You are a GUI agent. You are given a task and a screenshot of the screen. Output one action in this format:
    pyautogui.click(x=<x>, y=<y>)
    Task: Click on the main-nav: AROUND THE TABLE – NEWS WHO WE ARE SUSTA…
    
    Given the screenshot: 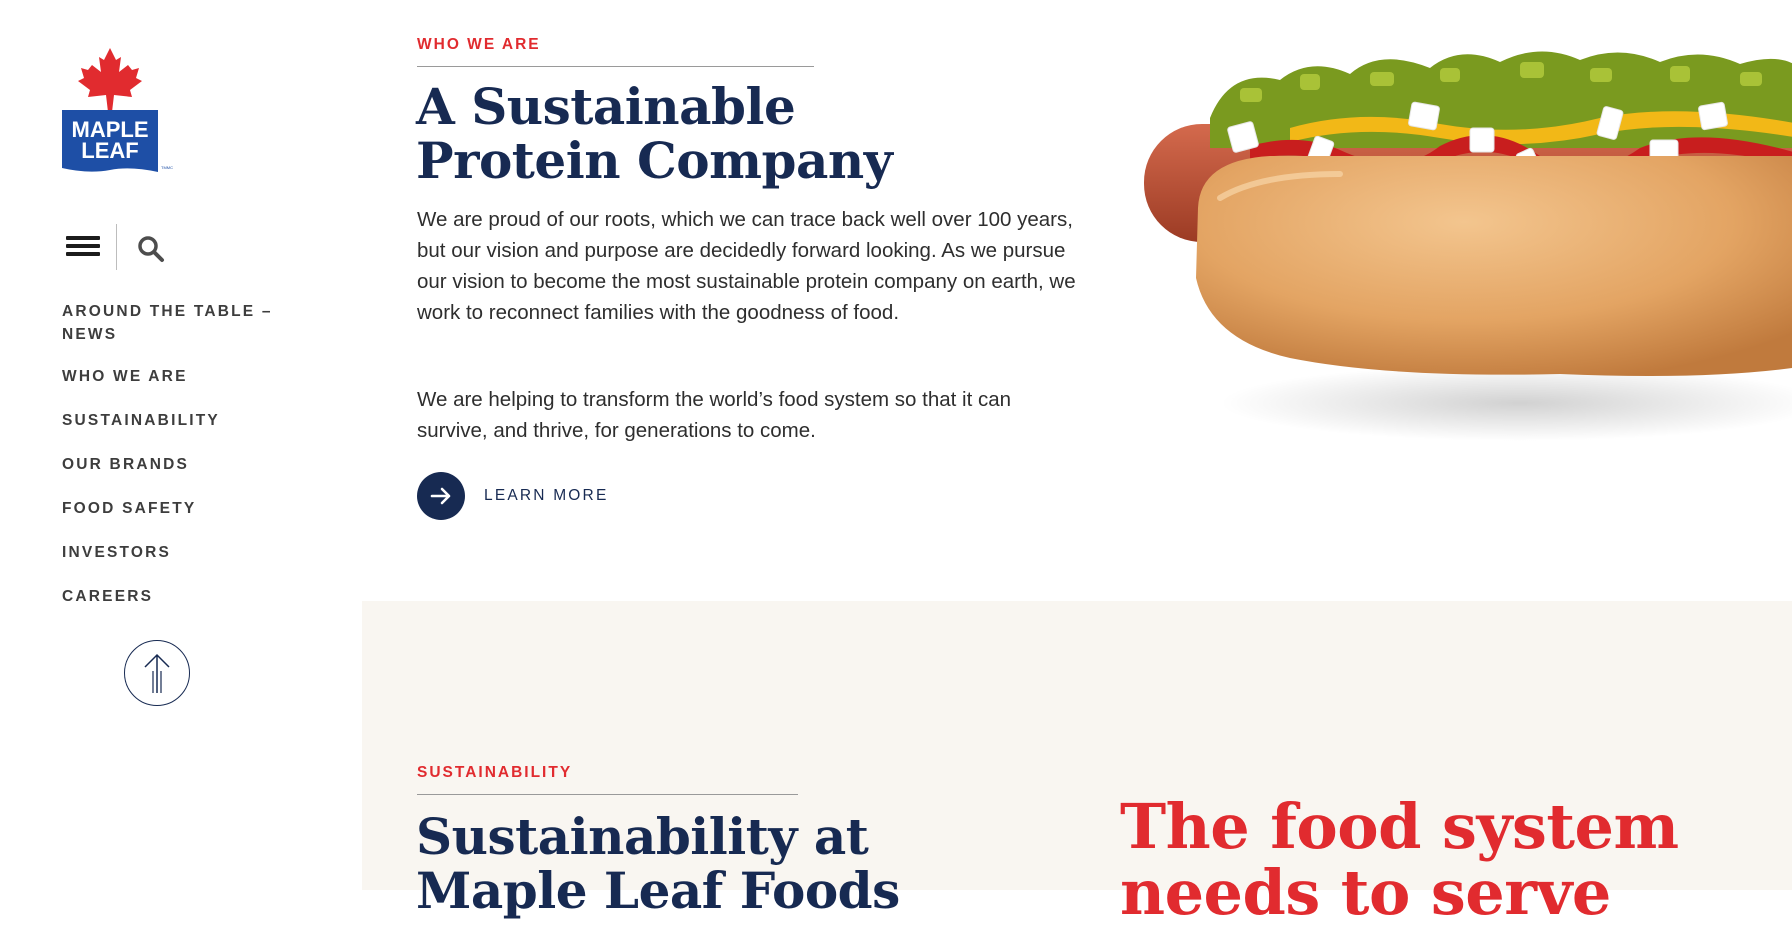 What is the action you would take?
    pyautogui.click(x=182, y=464)
    